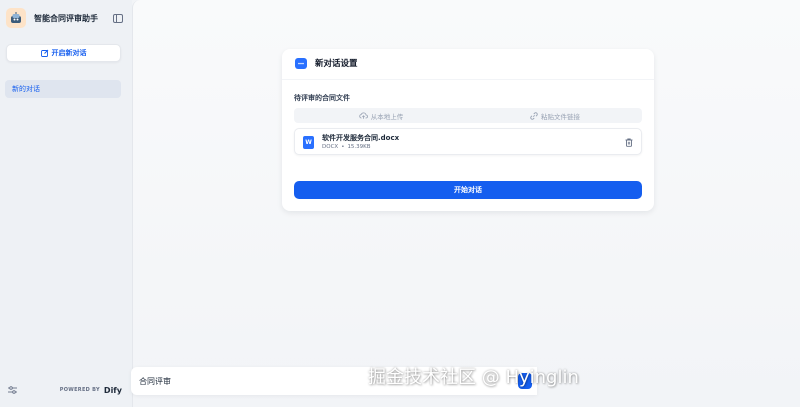 This screenshot has width=800, height=407. I want to click on upload-options: 从本地上传 粘贴文件链接, so click(468, 115).